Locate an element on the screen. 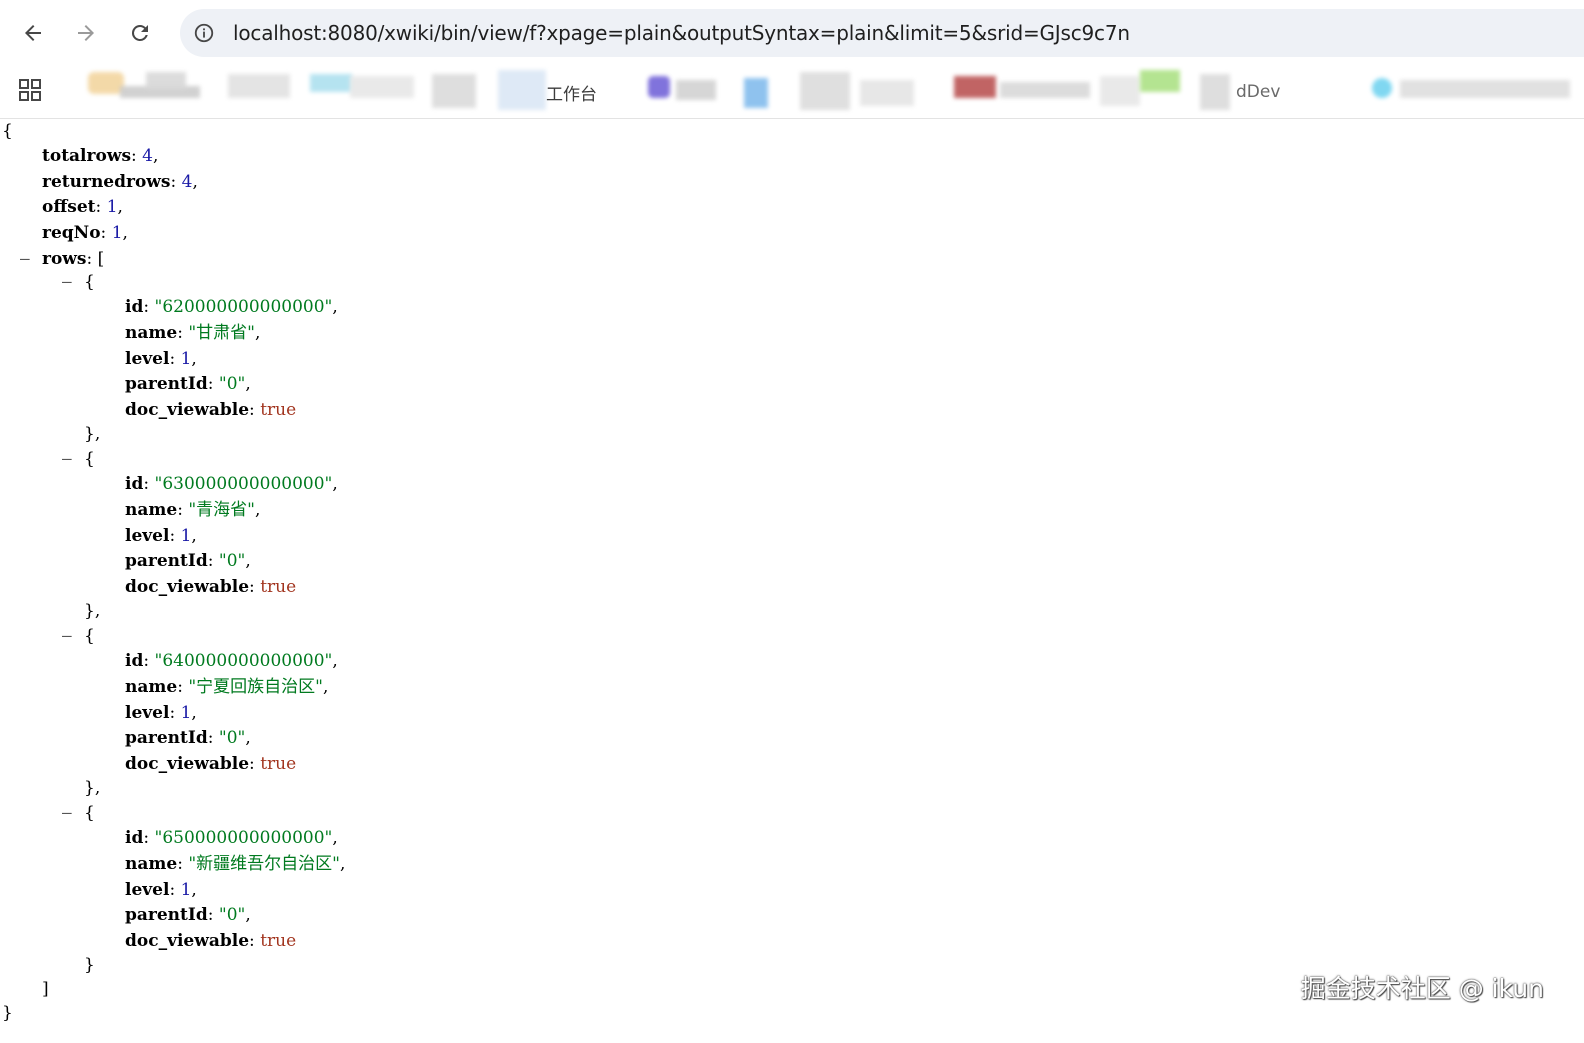 The image size is (1584, 1043). row-field-id: id: "620000000000000", is located at coordinates (231, 307).